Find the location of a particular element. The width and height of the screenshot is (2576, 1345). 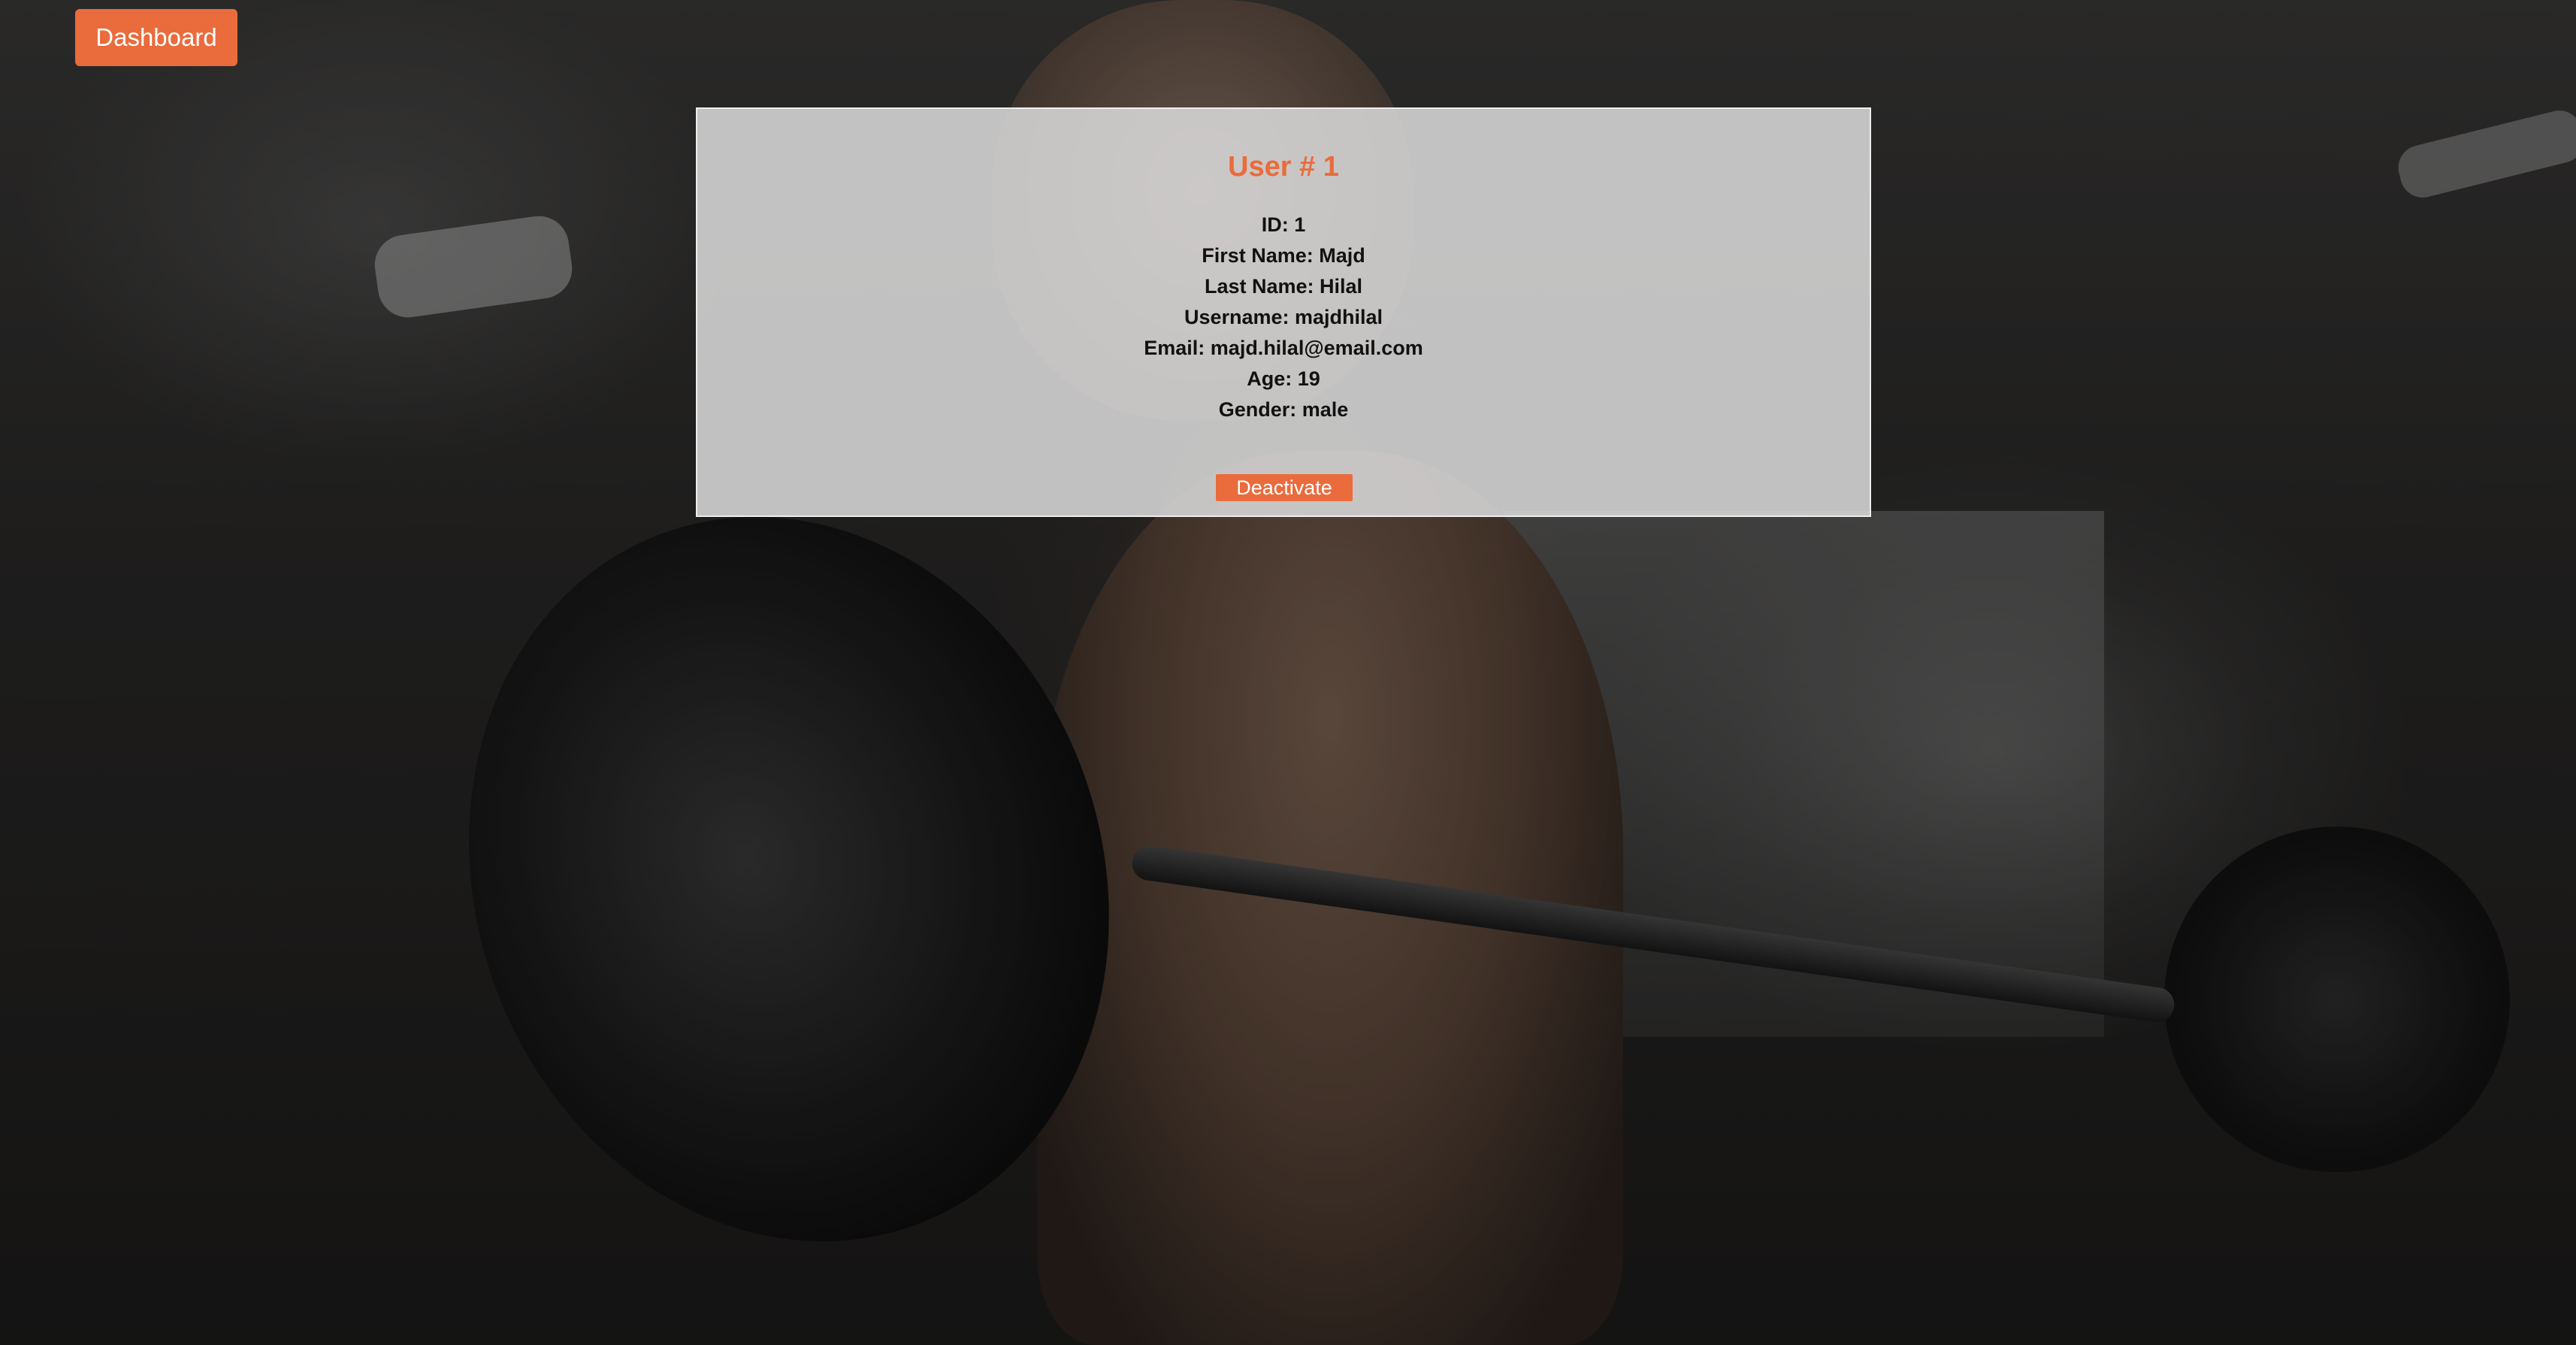

first-name-field: First Name: Majd is located at coordinates (1283, 255).